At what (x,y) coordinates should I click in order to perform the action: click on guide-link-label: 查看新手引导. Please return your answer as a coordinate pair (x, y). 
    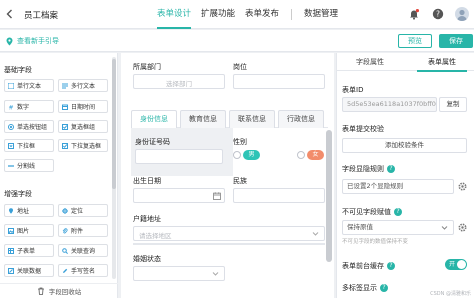
    Looking at the image, I should click on (38, 41).